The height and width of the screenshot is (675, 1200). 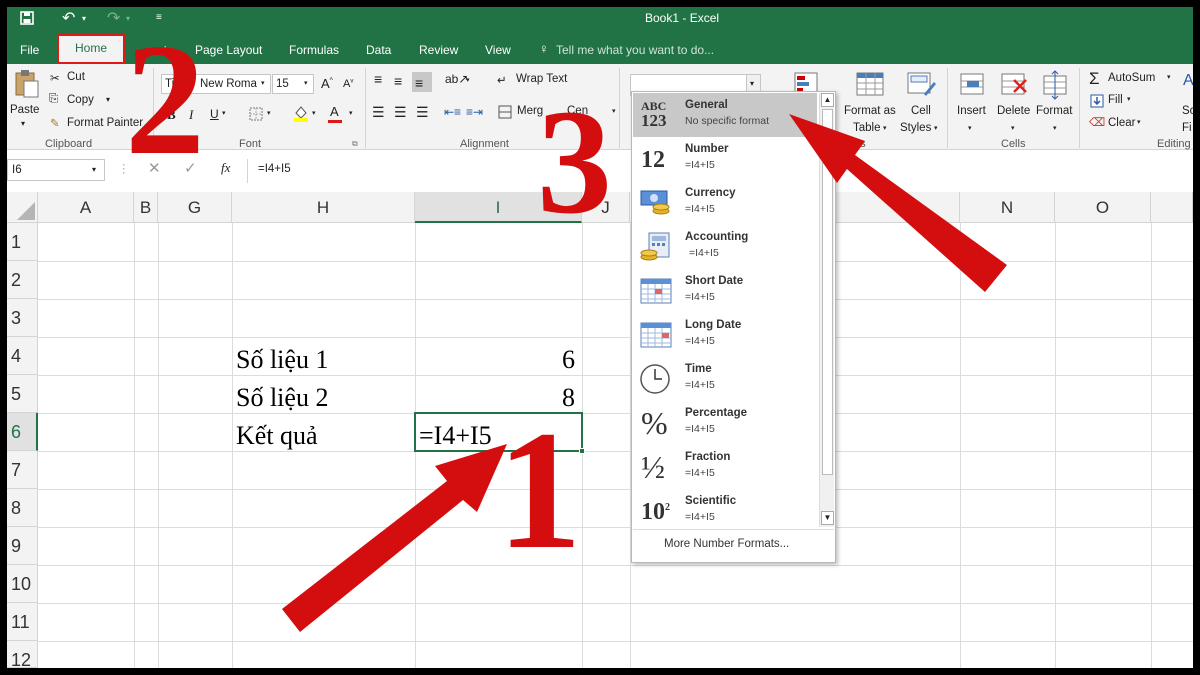 What do you see at coordinates (539, 490) in the screenshot?
I see `annotation-number-1: 1` at bounding box center [539, 490].